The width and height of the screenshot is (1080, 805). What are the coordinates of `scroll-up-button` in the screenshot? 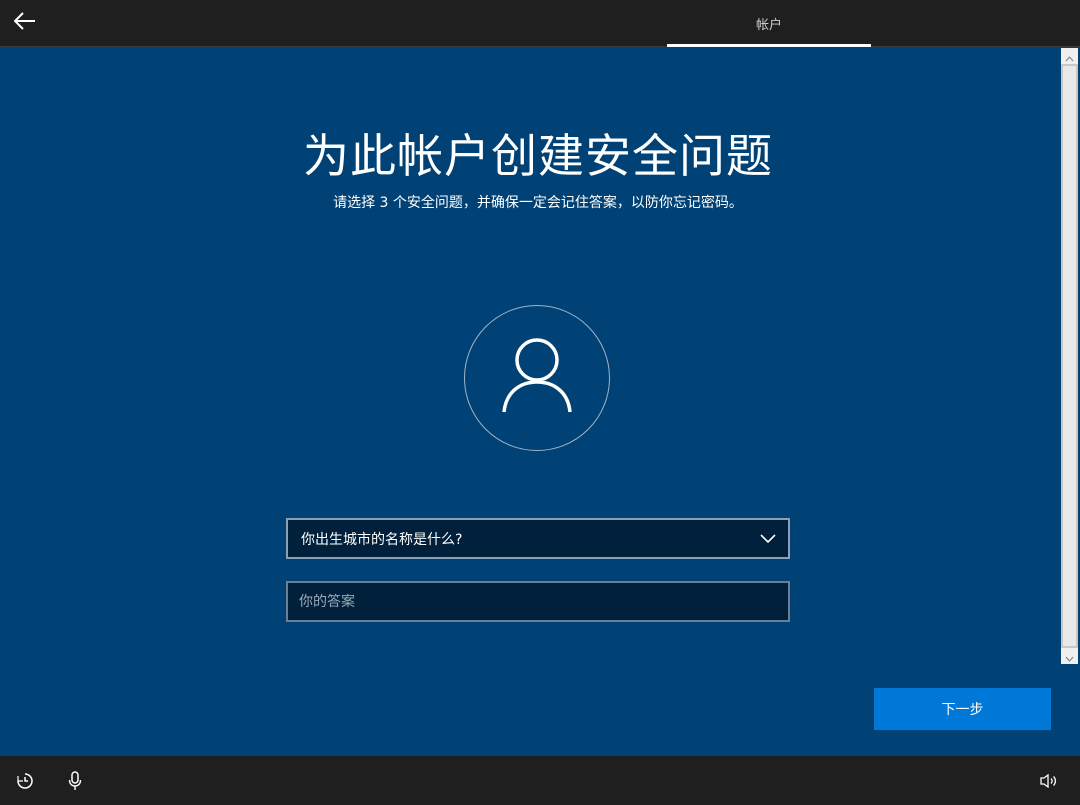 It's located at (1069, 56).